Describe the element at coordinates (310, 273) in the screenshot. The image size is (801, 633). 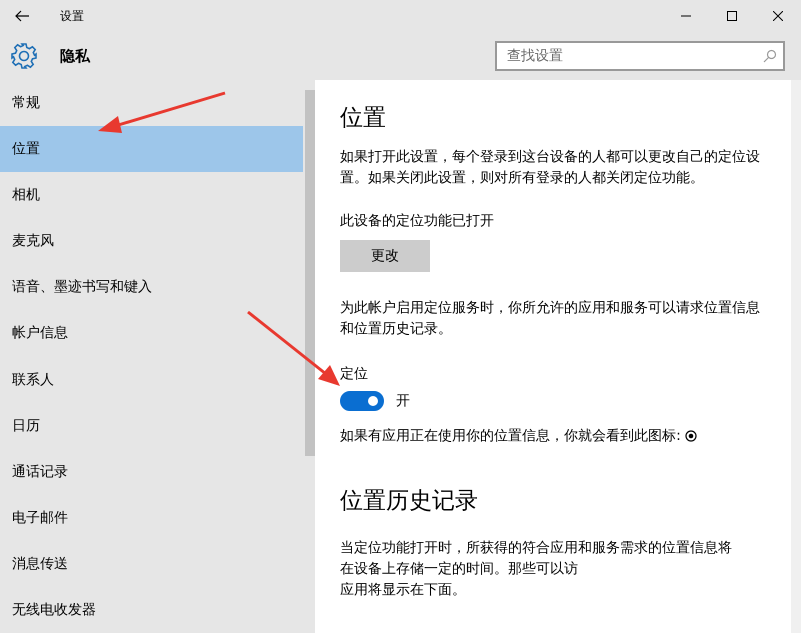
I see `scrollbar-thumb` at that location.